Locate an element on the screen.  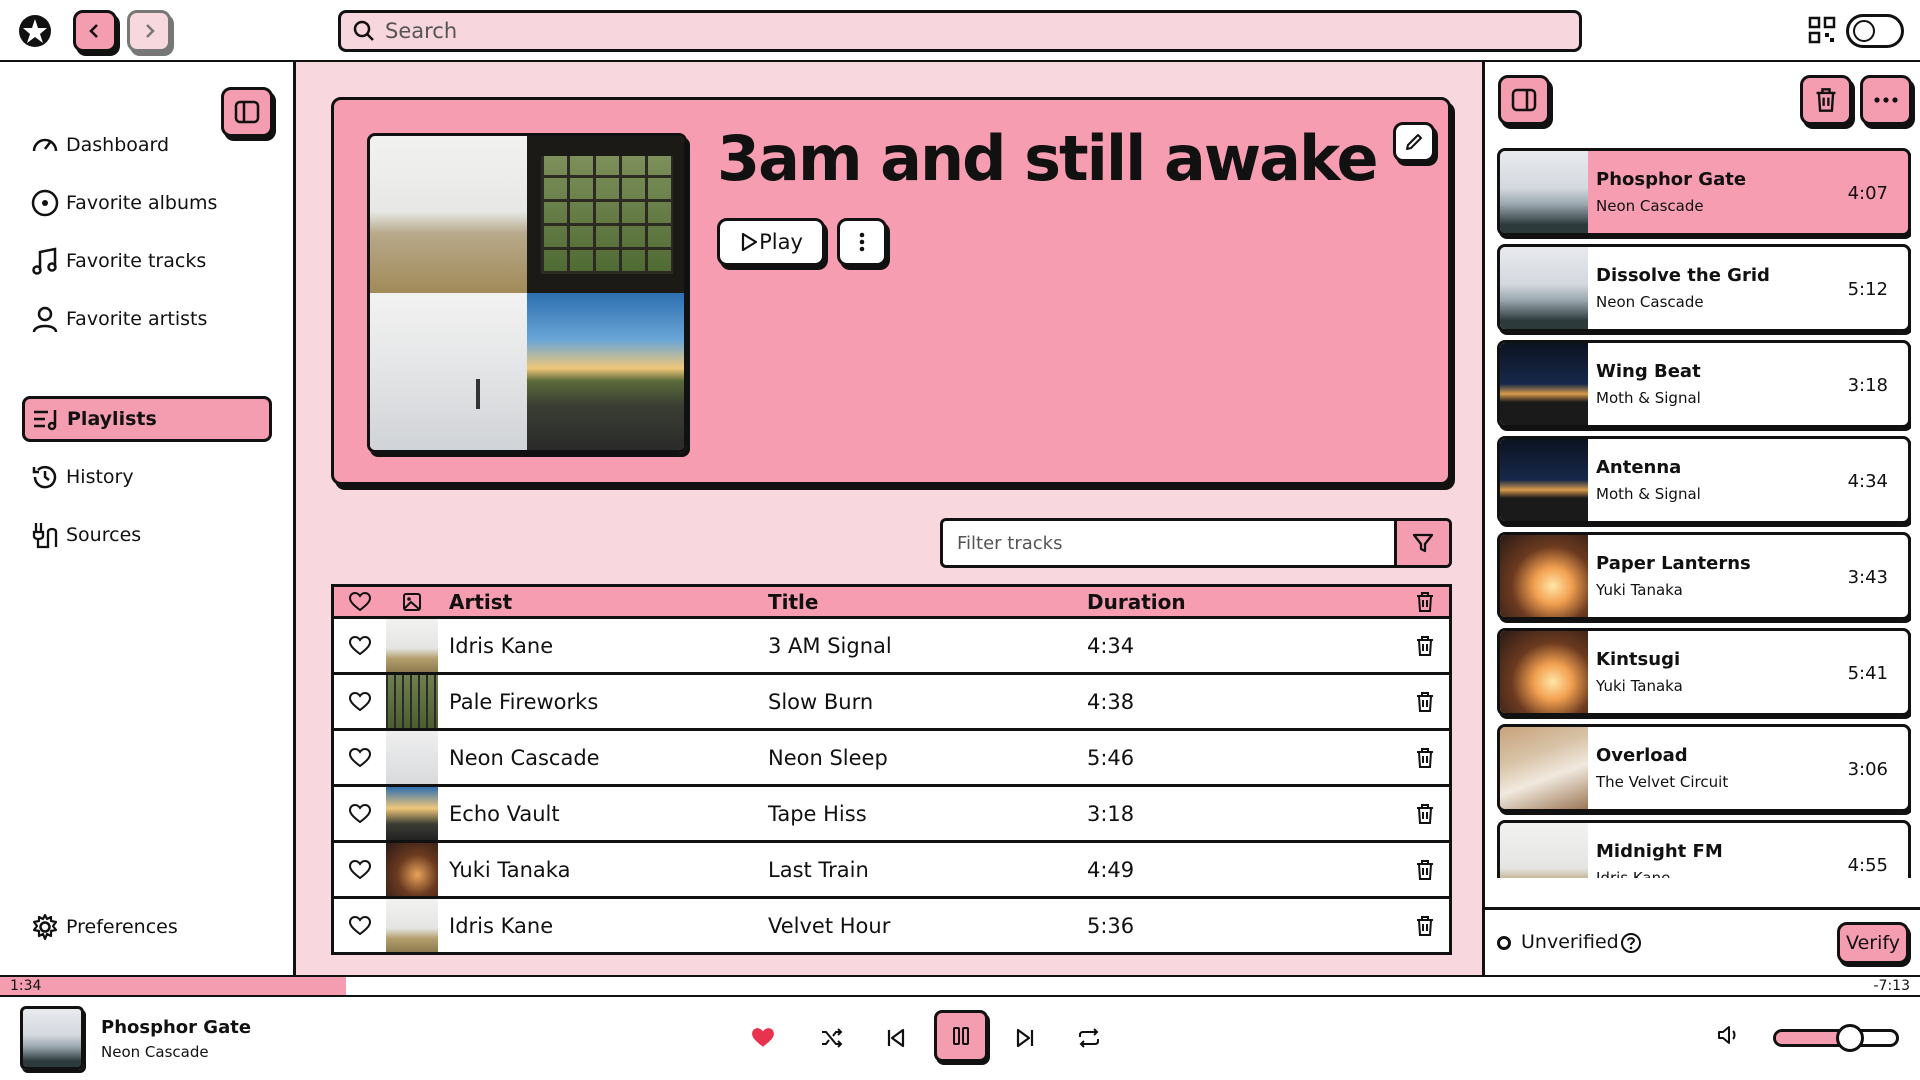
now-playing-art is located at coordinates (52, 1038).